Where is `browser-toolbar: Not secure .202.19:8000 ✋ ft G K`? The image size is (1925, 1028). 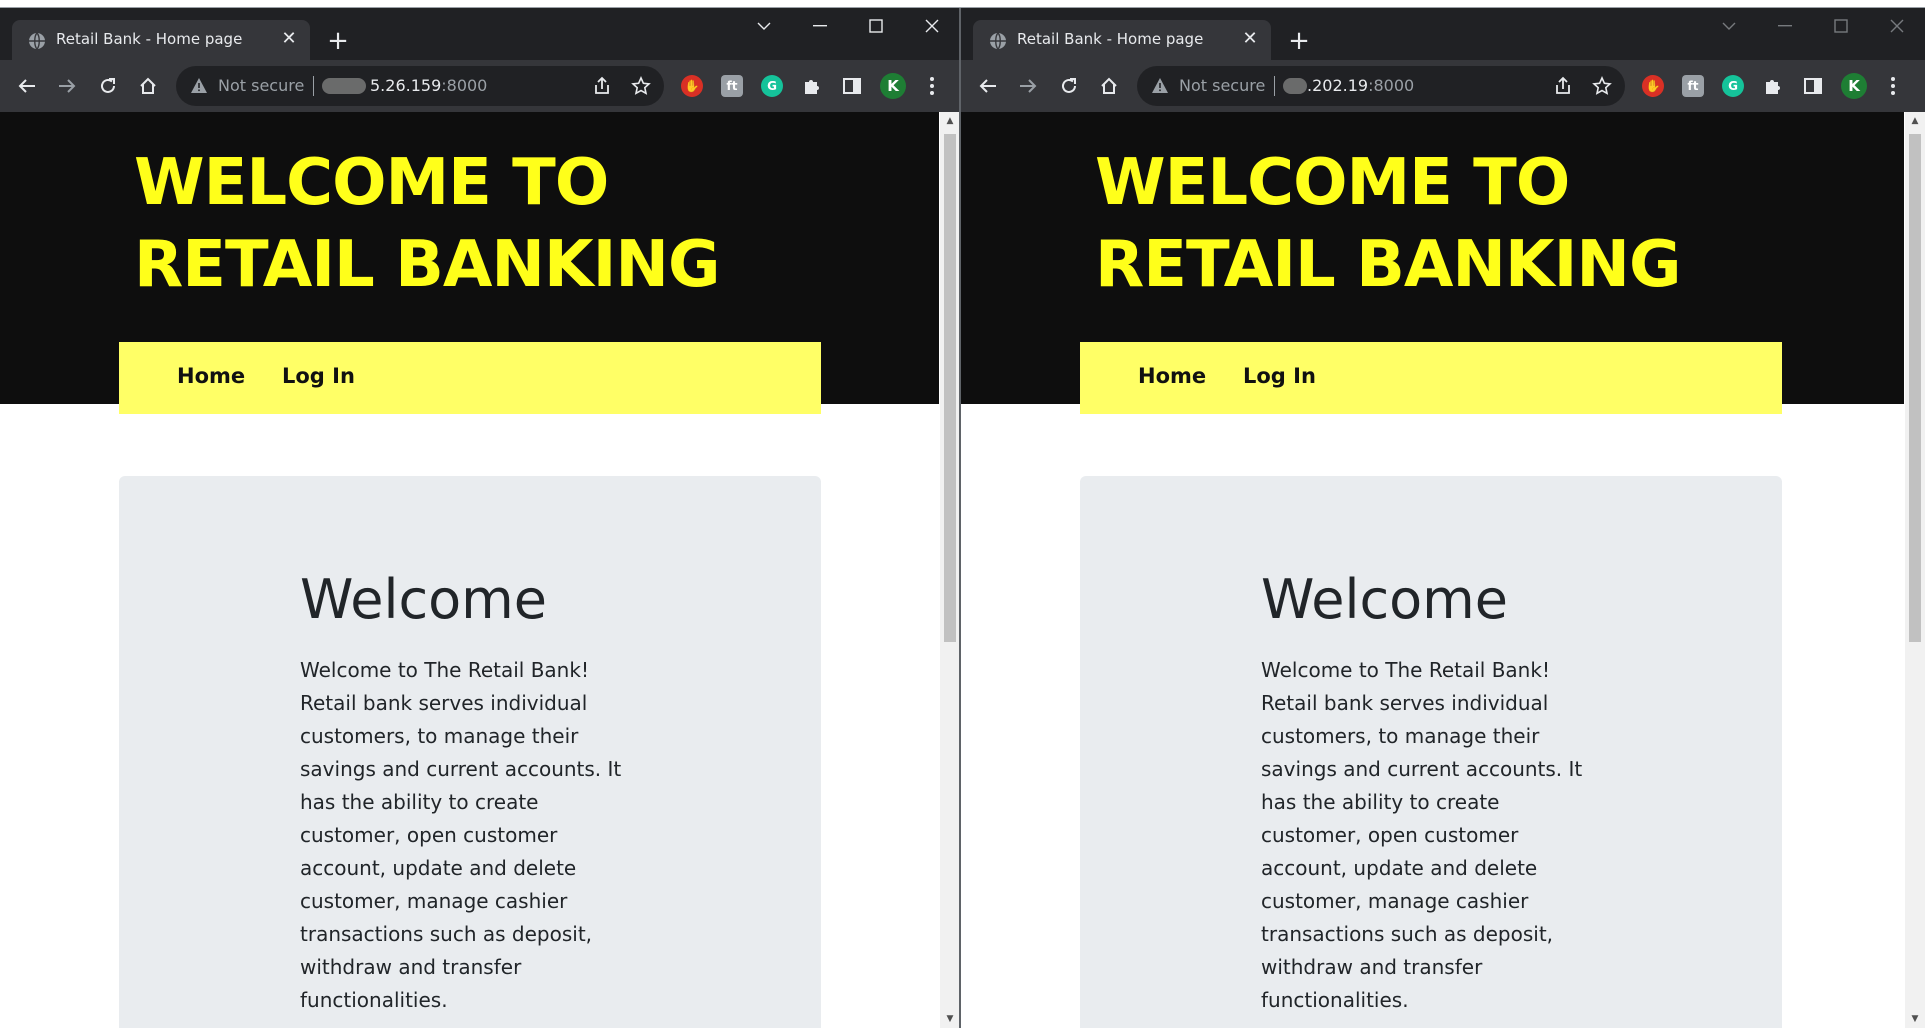
browser-toolbar: Not secure .202.19:8000 ✋ ft G K is located at coordinates (1443, 86).